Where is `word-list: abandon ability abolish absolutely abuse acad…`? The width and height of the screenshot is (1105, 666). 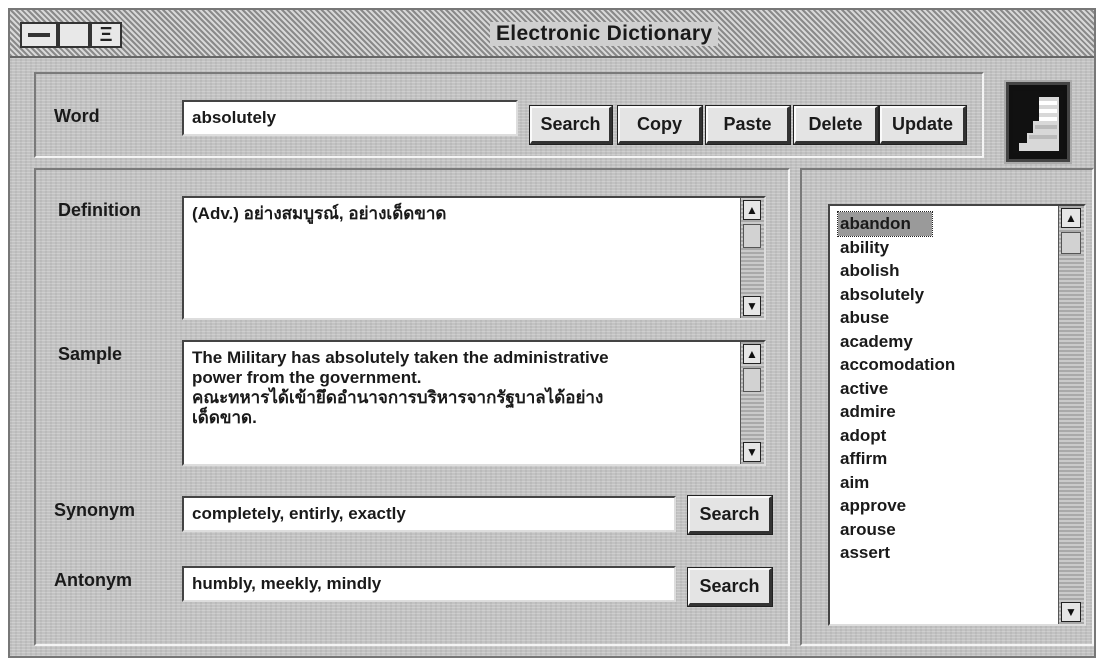 word-list: abandon ability abolish absolutely abuse acad… is located at coordinates (945, 388).